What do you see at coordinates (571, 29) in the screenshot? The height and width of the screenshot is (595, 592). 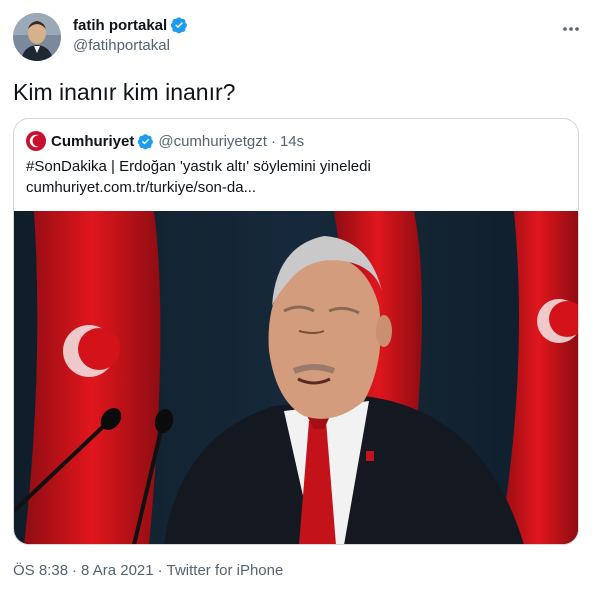 I see `more-options-icon` at bounding box center [571, 29].